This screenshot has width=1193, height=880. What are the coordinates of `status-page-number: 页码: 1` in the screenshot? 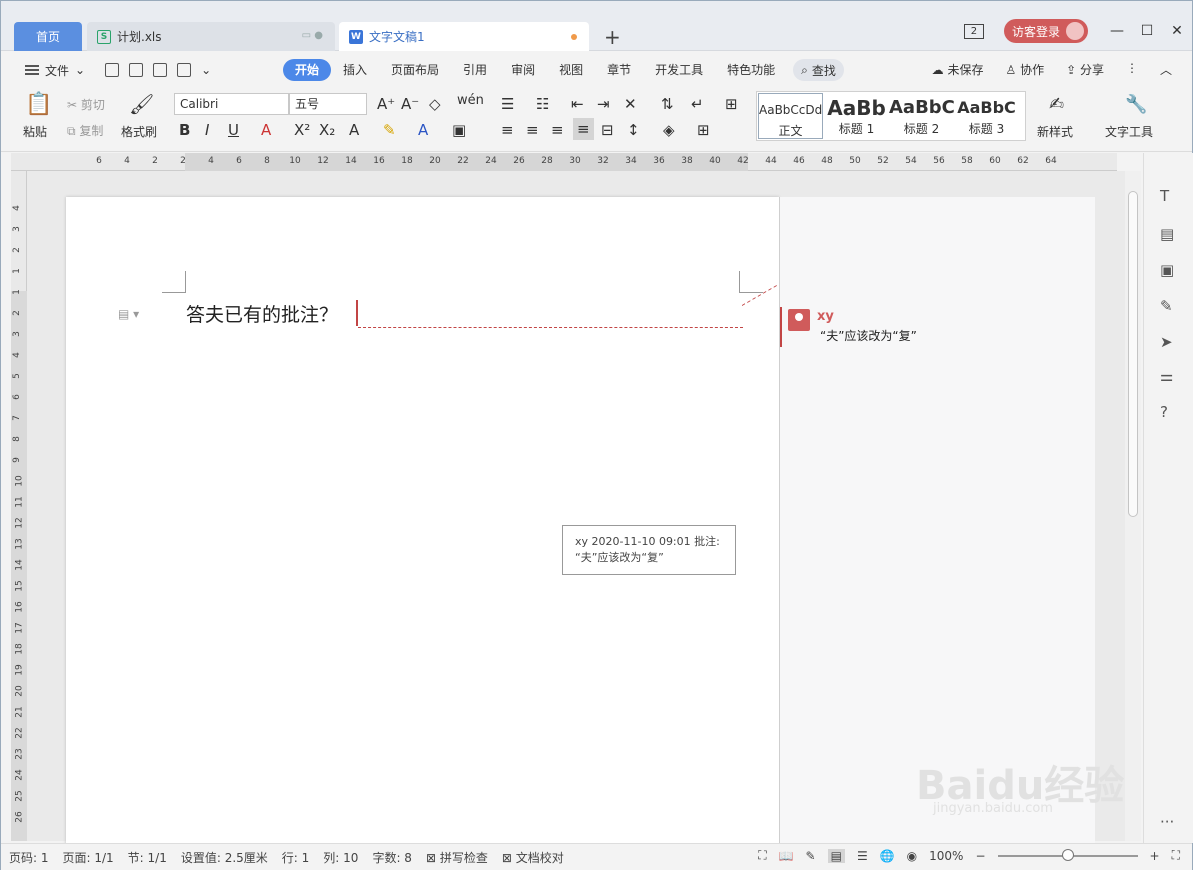 It's located at (29, 857).